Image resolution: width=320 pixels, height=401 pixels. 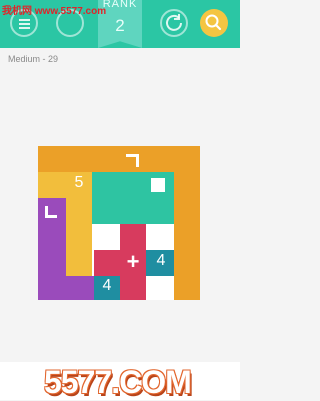 What do you see at coordinates (187, 236) in the screenshot?
I see `orange-block-right` at bounding box center [187, 236].